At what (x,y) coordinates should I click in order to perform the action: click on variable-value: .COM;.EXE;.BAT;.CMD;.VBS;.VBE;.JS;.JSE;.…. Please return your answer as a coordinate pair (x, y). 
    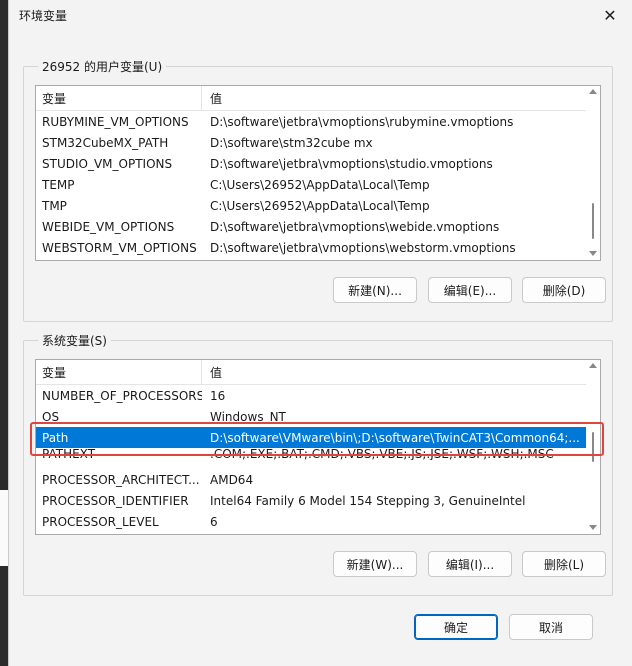
    Looking at the image, I should click on (382, 454).